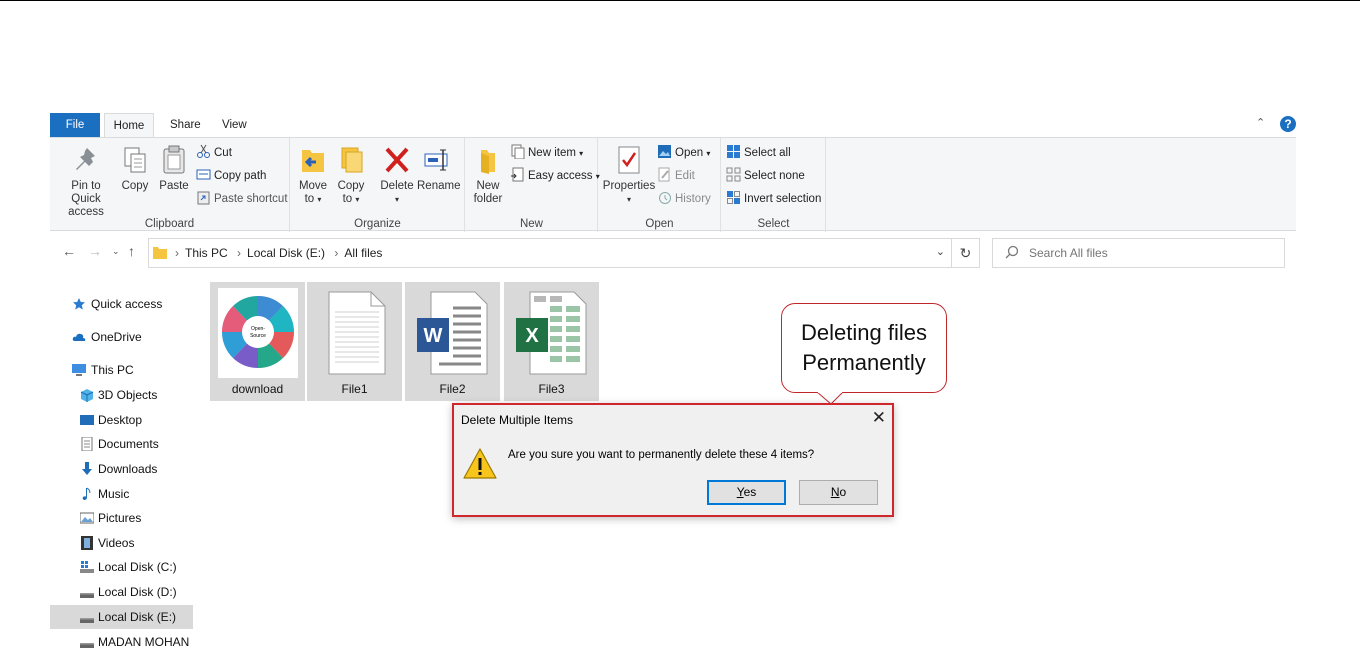 Image resolution: width=1360 pixels, height=657 pixels. Describe the element at coordinates (531, 224) in the screenshot. I see `new-group-label: New` at that location.